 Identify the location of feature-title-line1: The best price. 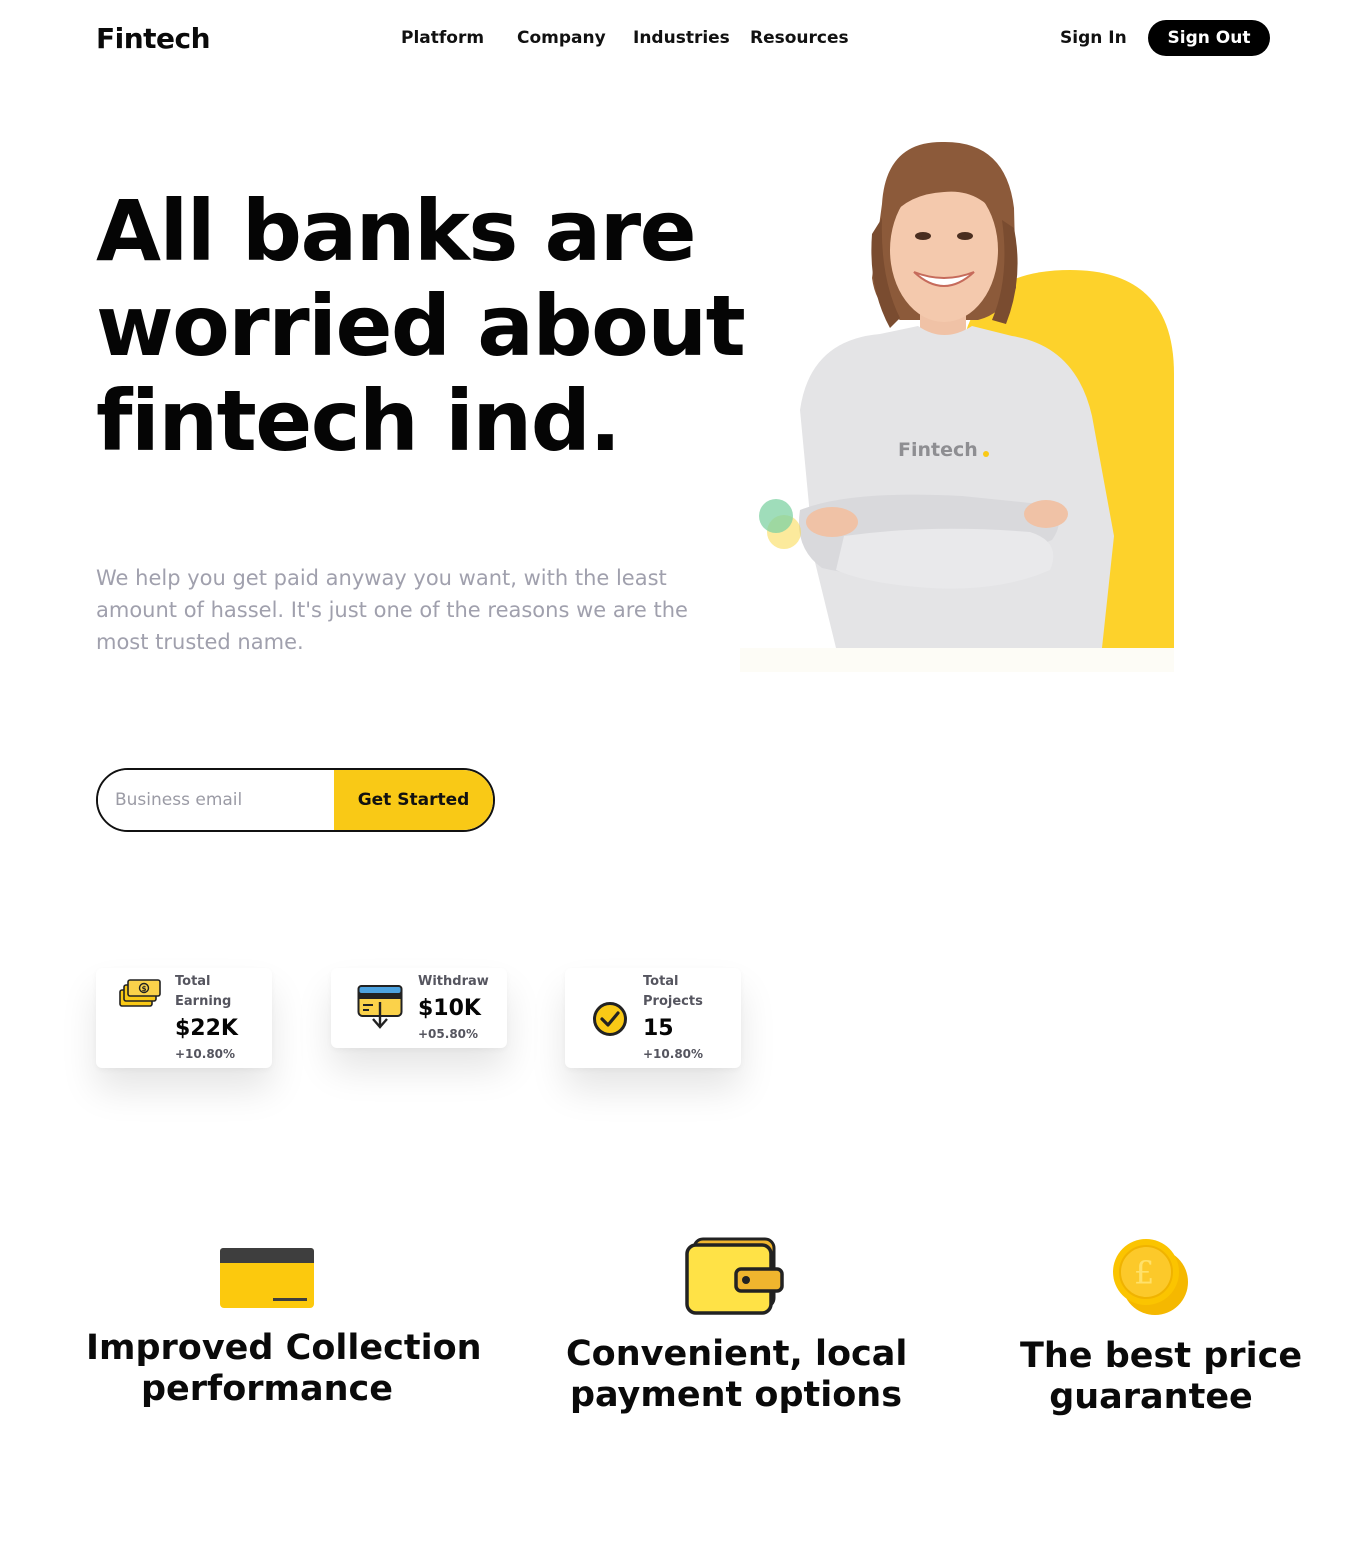
(1161, 1356).